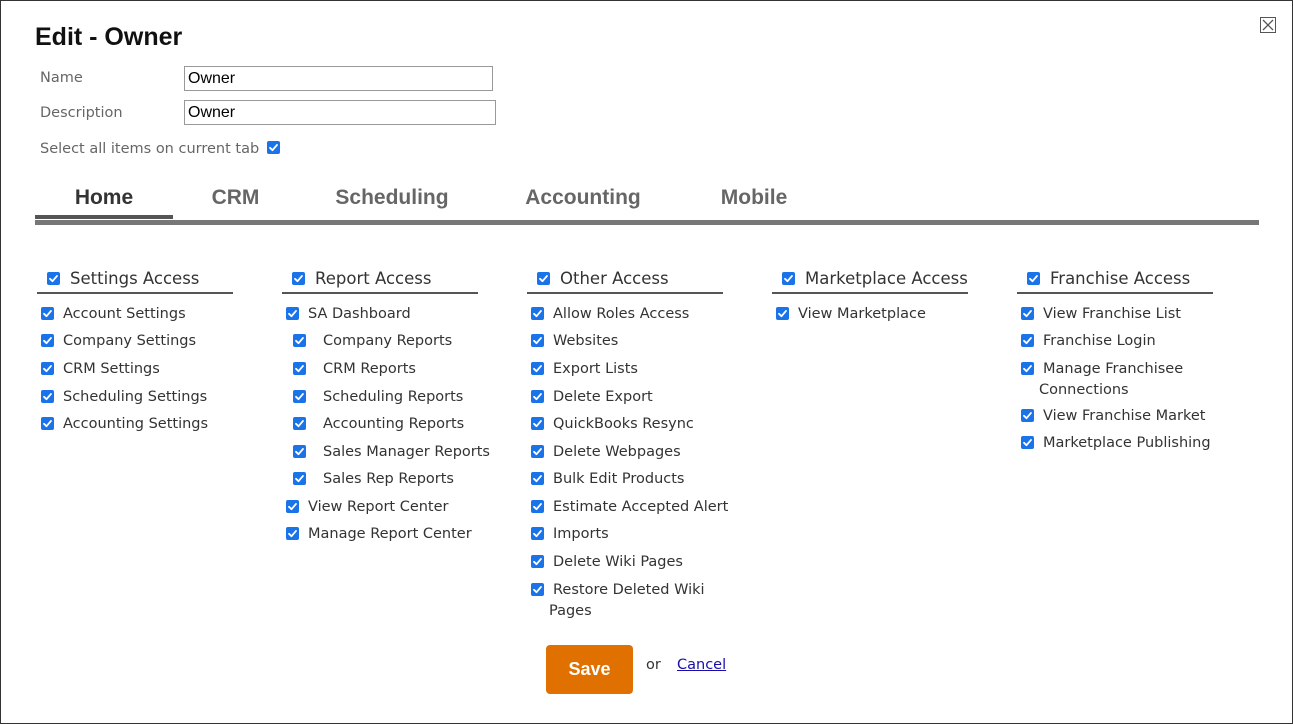 The height and width of the screenshot is (724, 1293). I want to click on permission-item: Manage Franchisee Connections, so click(1102, 380).